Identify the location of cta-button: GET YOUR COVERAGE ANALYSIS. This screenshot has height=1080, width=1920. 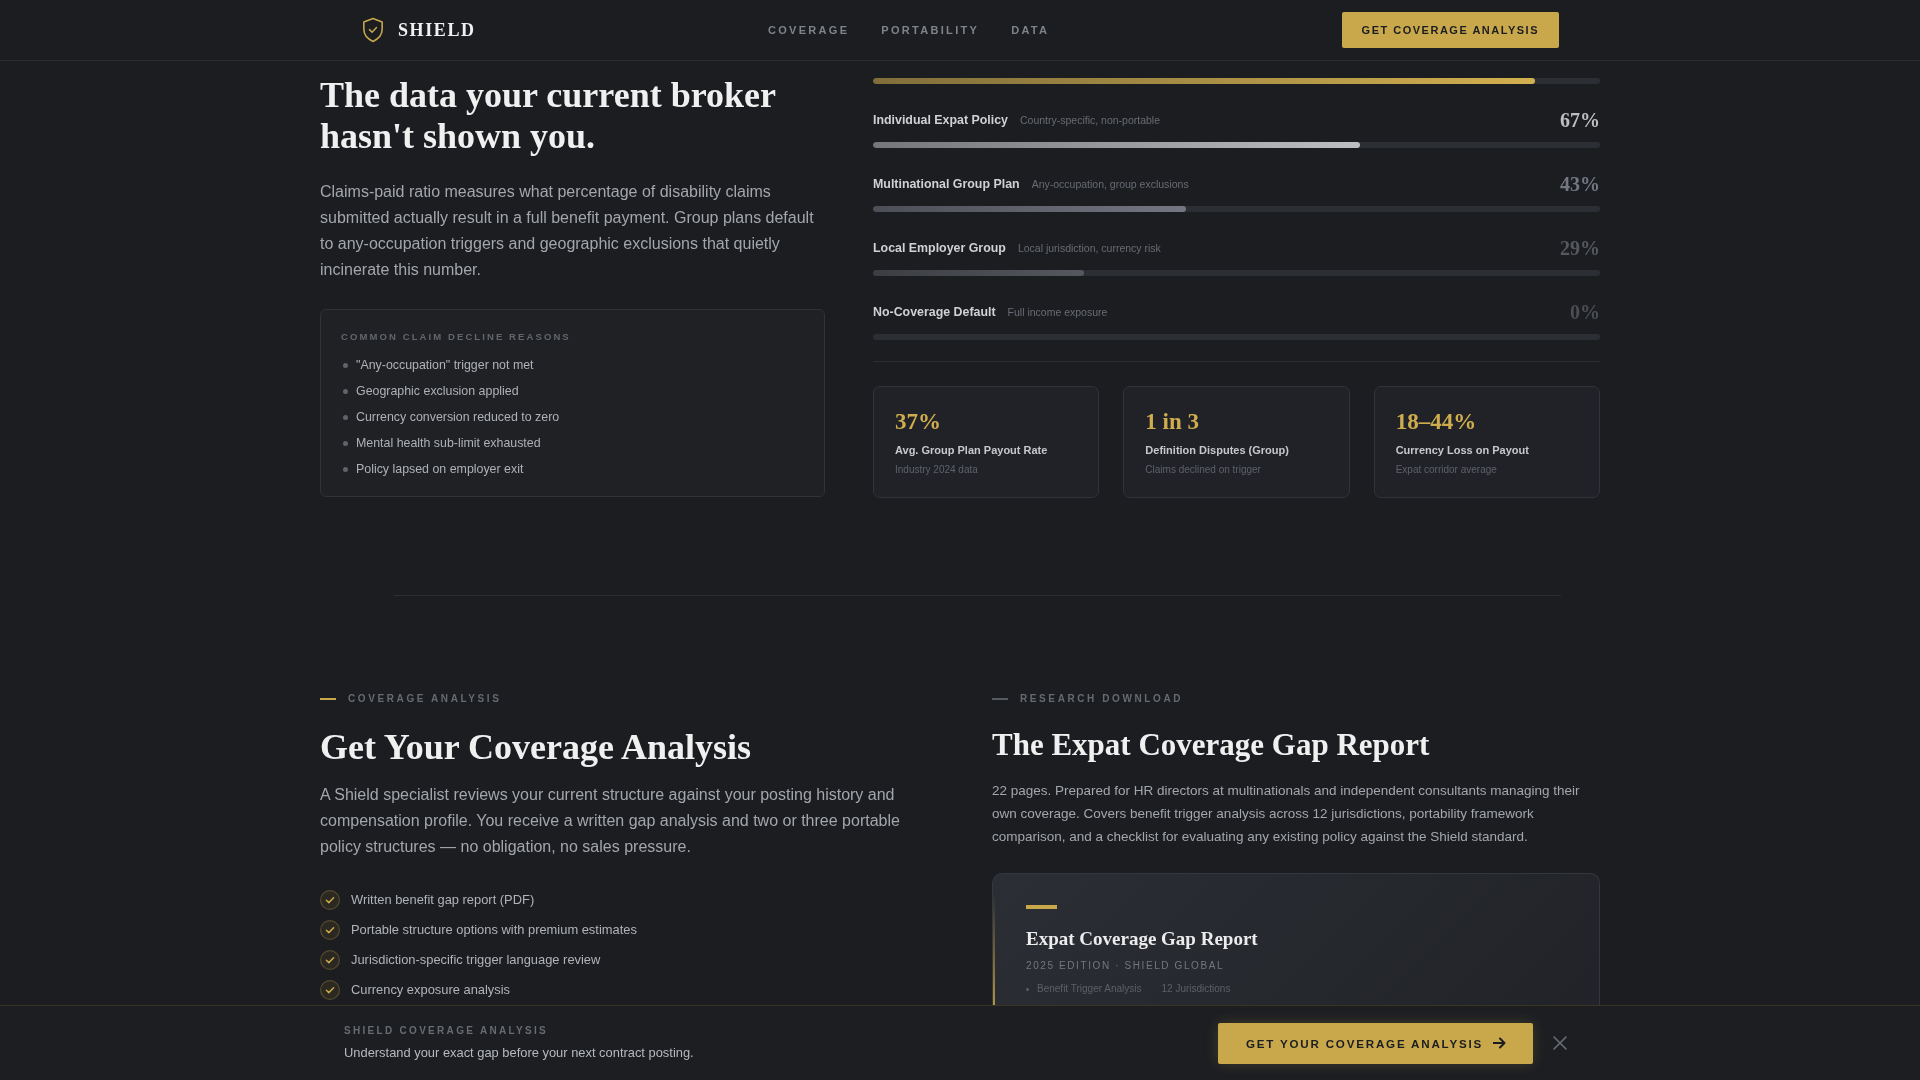
(1375, 1043).